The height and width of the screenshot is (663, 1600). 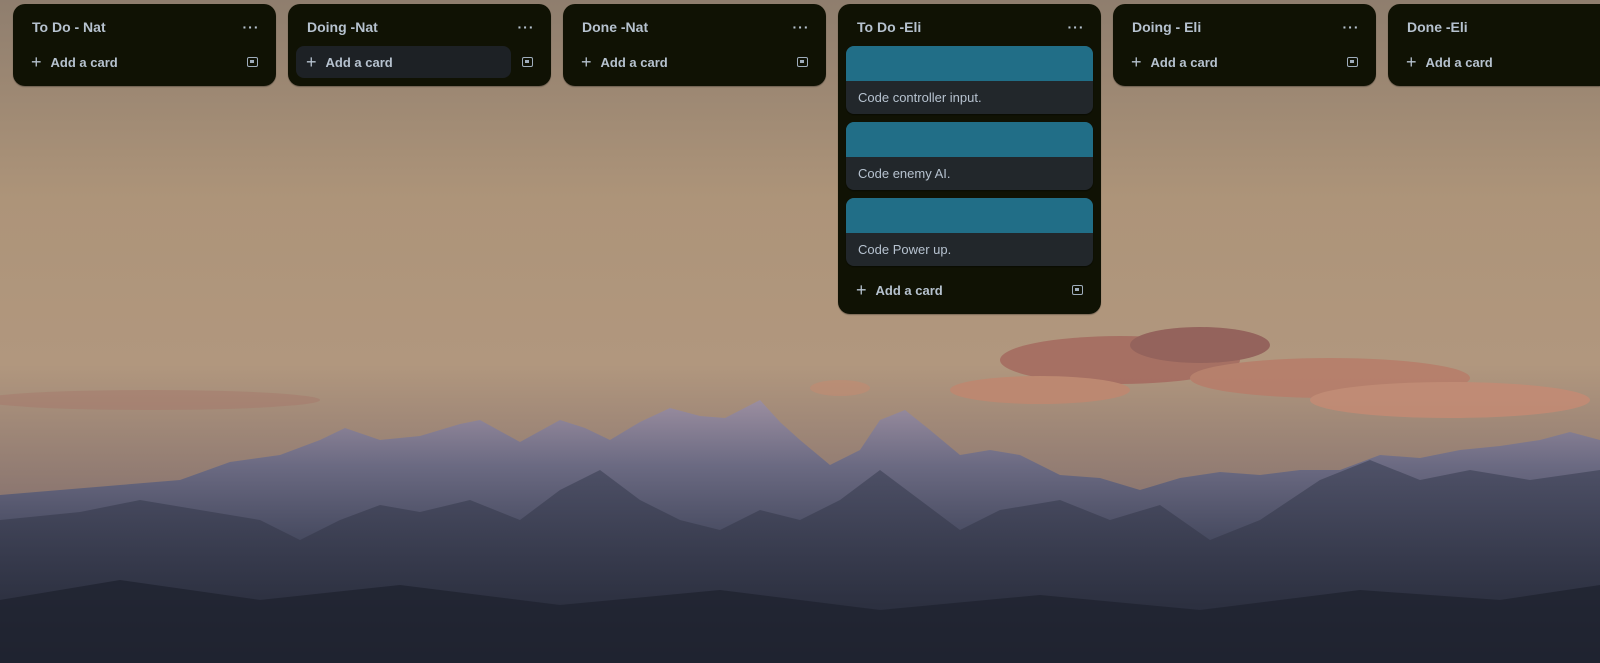 I want to click on card: Code enemy AI., so click(x=969, y=156).